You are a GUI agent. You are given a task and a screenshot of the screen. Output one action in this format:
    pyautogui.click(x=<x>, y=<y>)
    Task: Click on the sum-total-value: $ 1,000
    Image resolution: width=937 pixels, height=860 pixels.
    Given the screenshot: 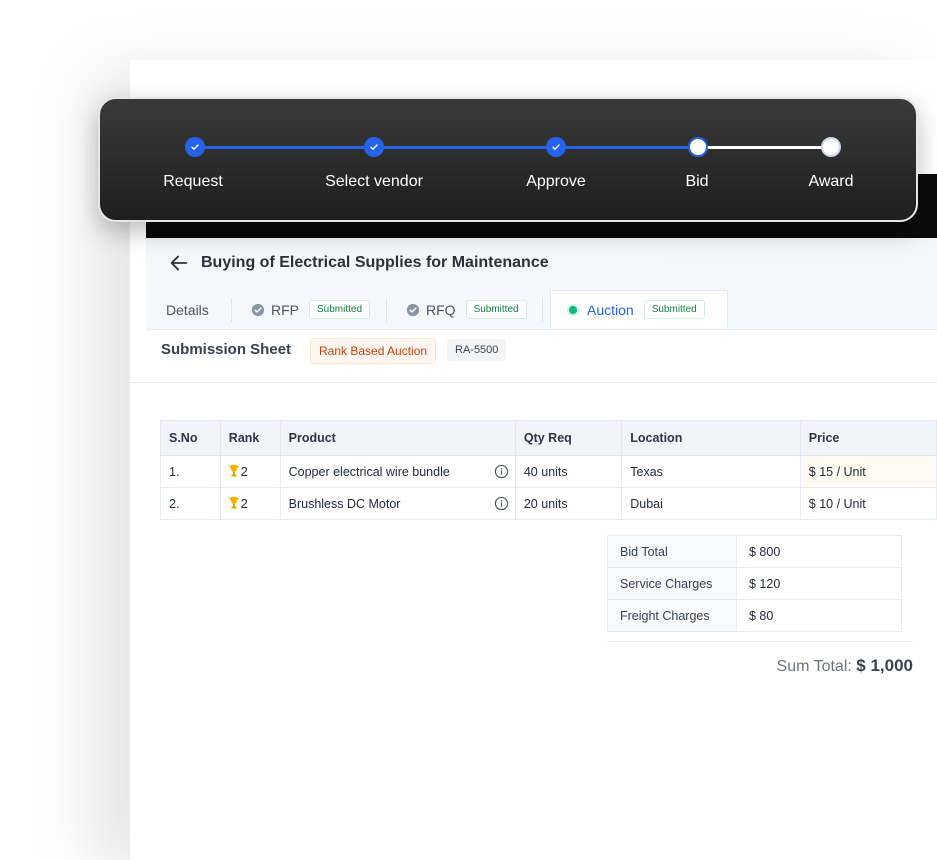 What is the action you would take?
    pyautogui.click(x=884, y=665)
    